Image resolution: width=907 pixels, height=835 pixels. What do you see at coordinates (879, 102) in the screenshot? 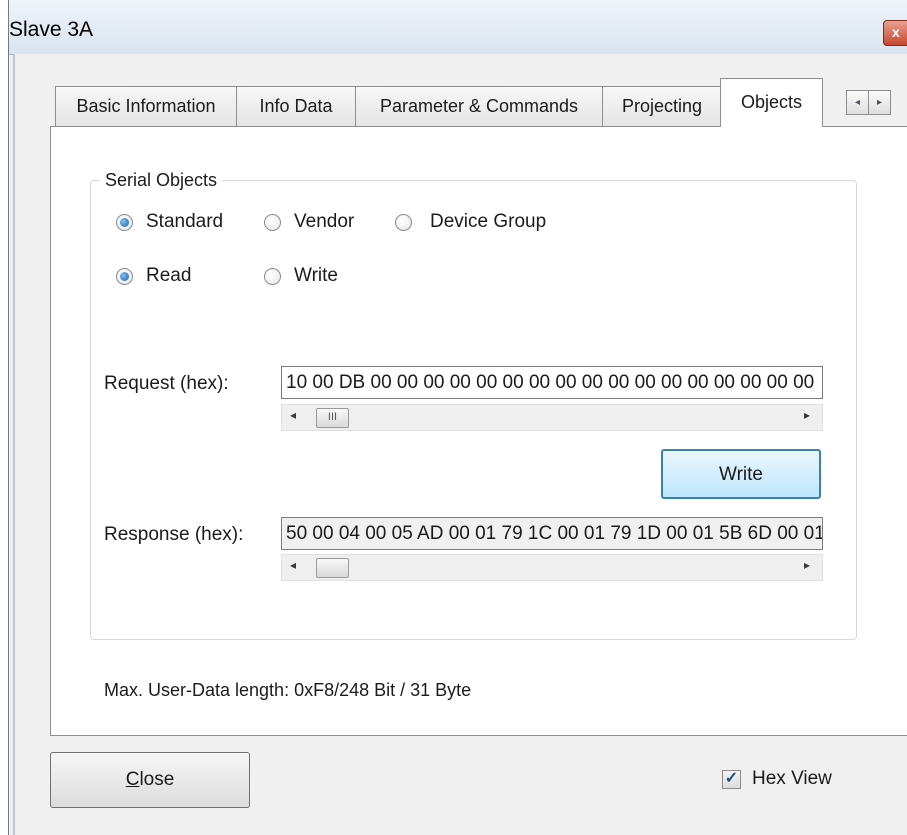
I see `scroll-right-icon: ▸` at bounding box center [879, 102].